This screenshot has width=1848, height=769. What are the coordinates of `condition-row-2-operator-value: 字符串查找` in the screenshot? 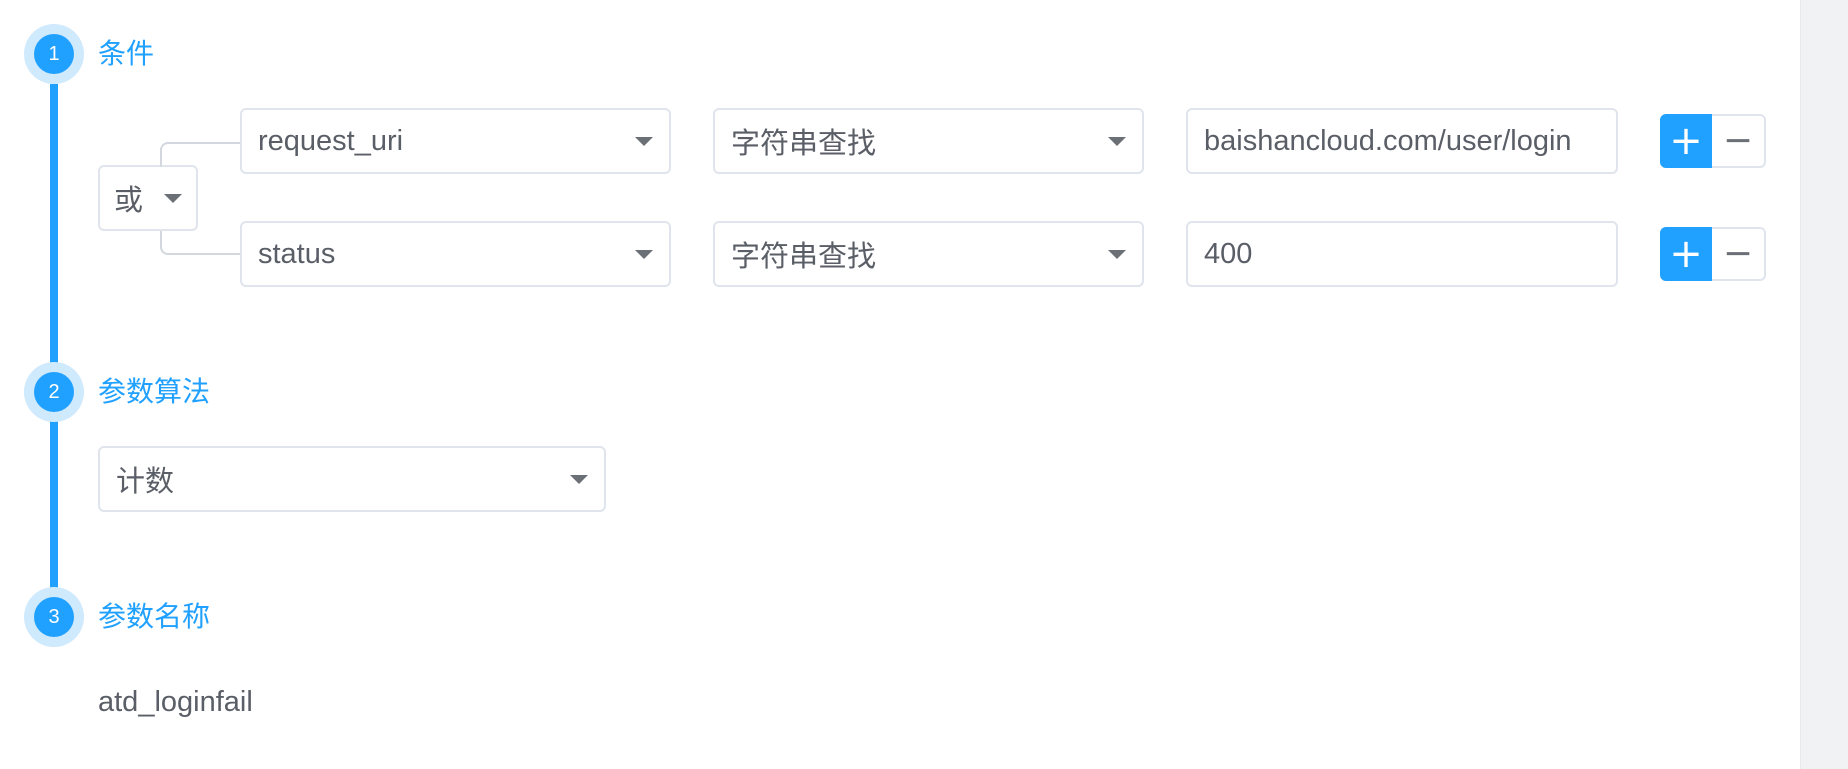 It's located at (804, 257).